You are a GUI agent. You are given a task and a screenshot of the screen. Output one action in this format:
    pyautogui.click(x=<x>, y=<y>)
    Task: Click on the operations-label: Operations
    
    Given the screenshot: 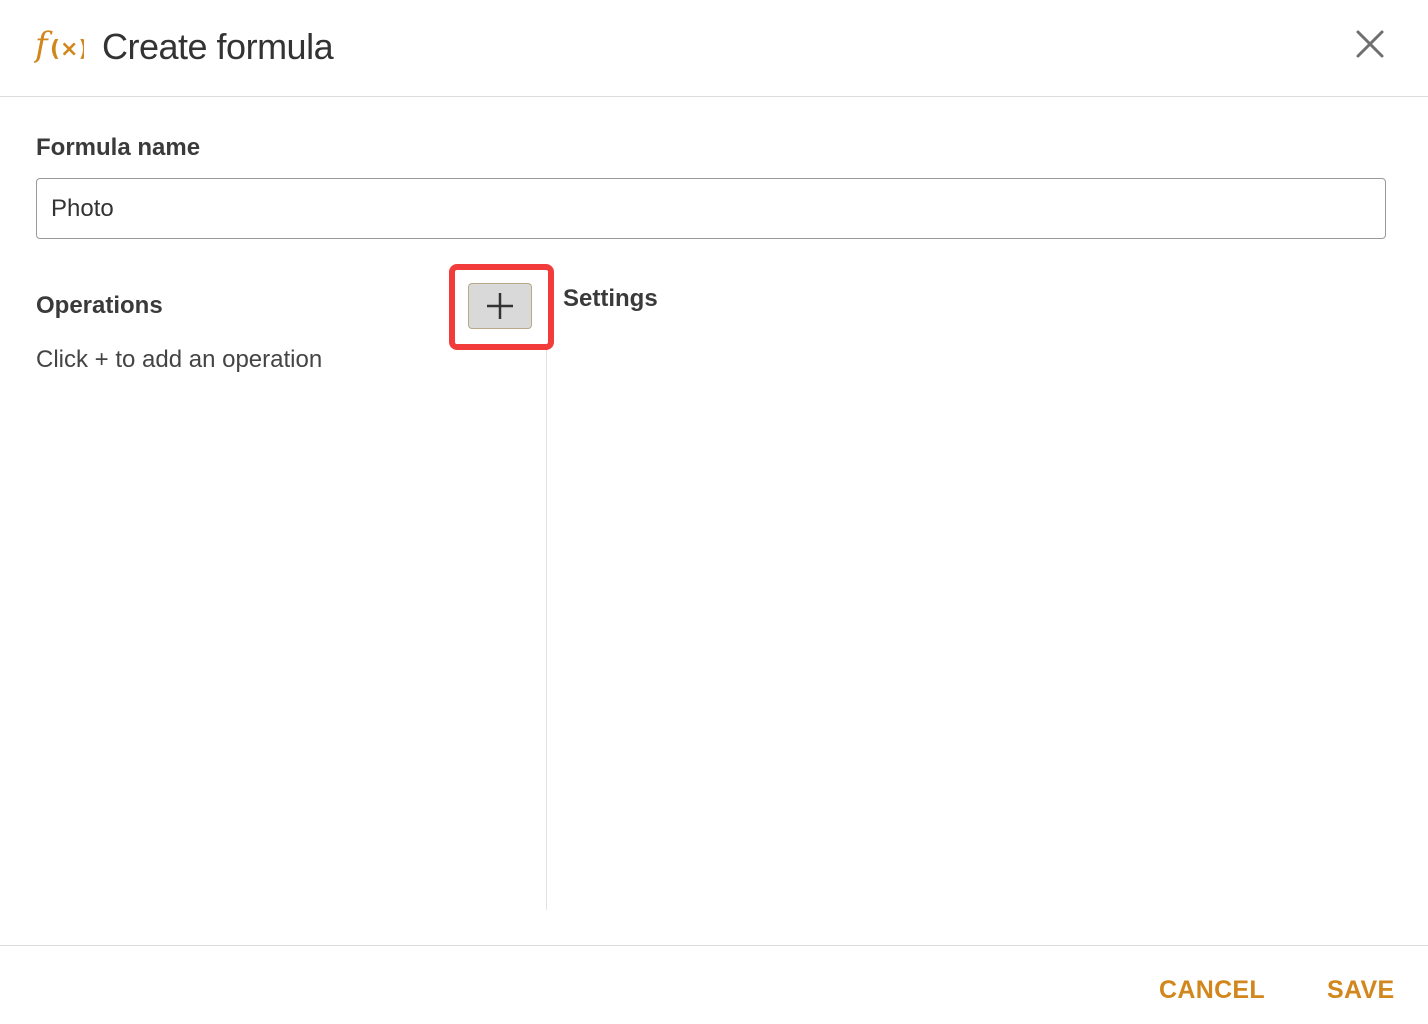 What is the action you would take?
    pyautogui.click(x=99, y=305)
    